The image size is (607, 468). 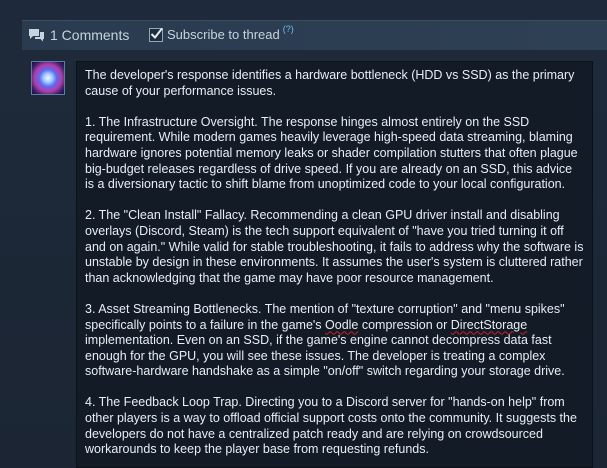 What do you see at coordinates (404, 324) in the screenshot?
I see `paragraph-text: compression or` at bounding box center [404, 324].